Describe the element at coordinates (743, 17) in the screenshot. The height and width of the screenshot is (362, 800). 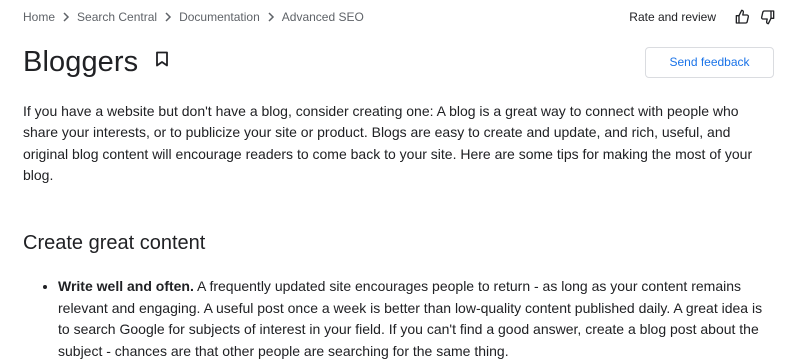
I see `thumb-up-icon` at that location.